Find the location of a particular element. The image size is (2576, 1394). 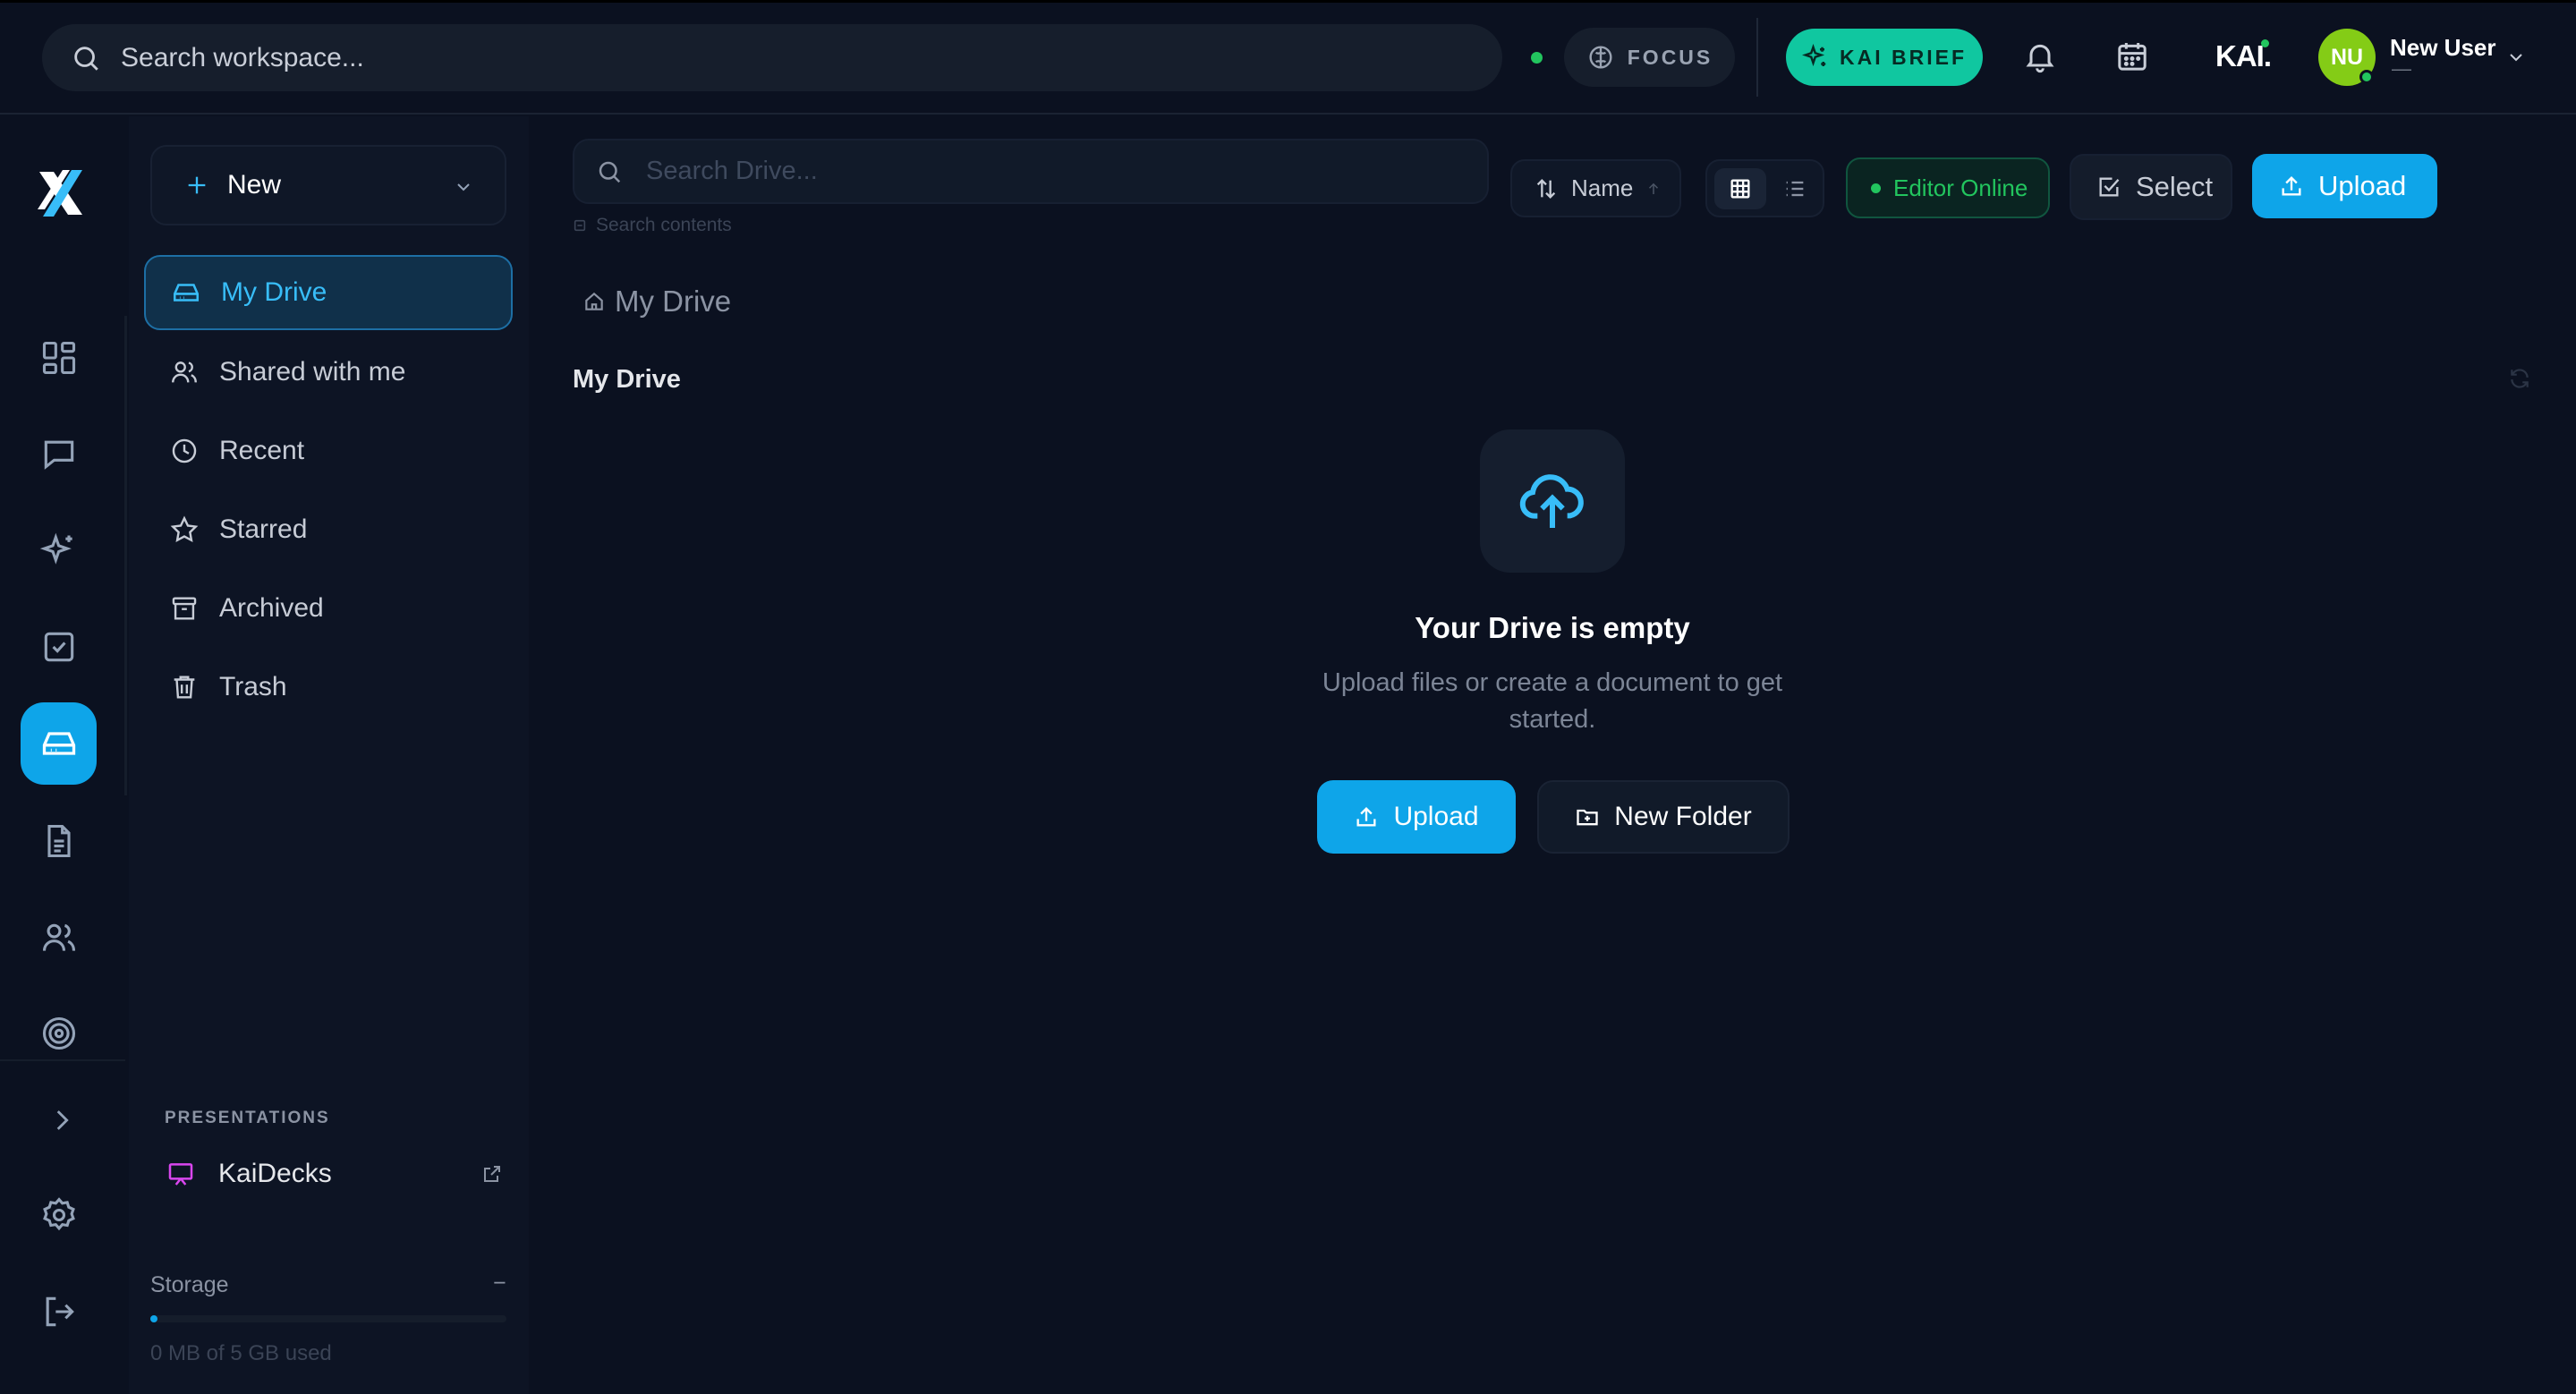

focus-label: FOCUS is located at coordinates (1670, 57).